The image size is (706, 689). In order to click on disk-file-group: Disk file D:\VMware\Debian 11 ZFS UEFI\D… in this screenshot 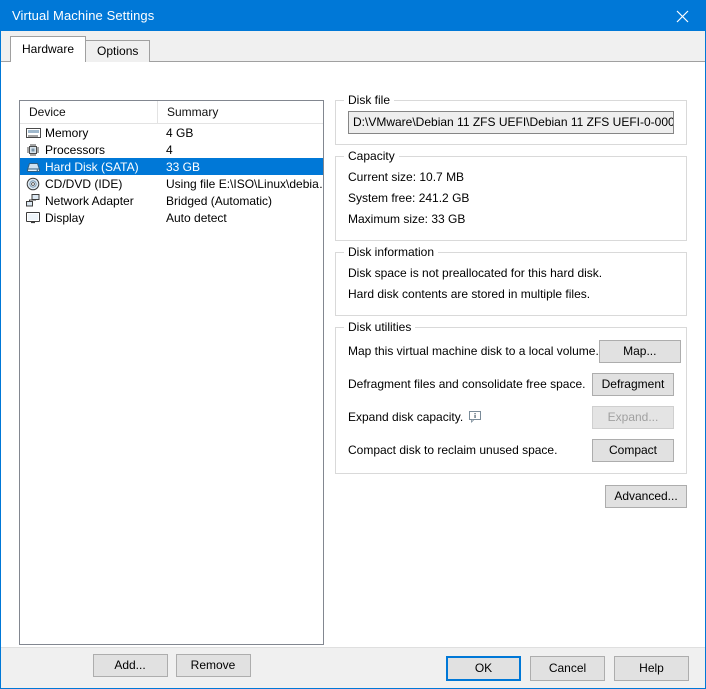, I will do `click(511, 119)`.